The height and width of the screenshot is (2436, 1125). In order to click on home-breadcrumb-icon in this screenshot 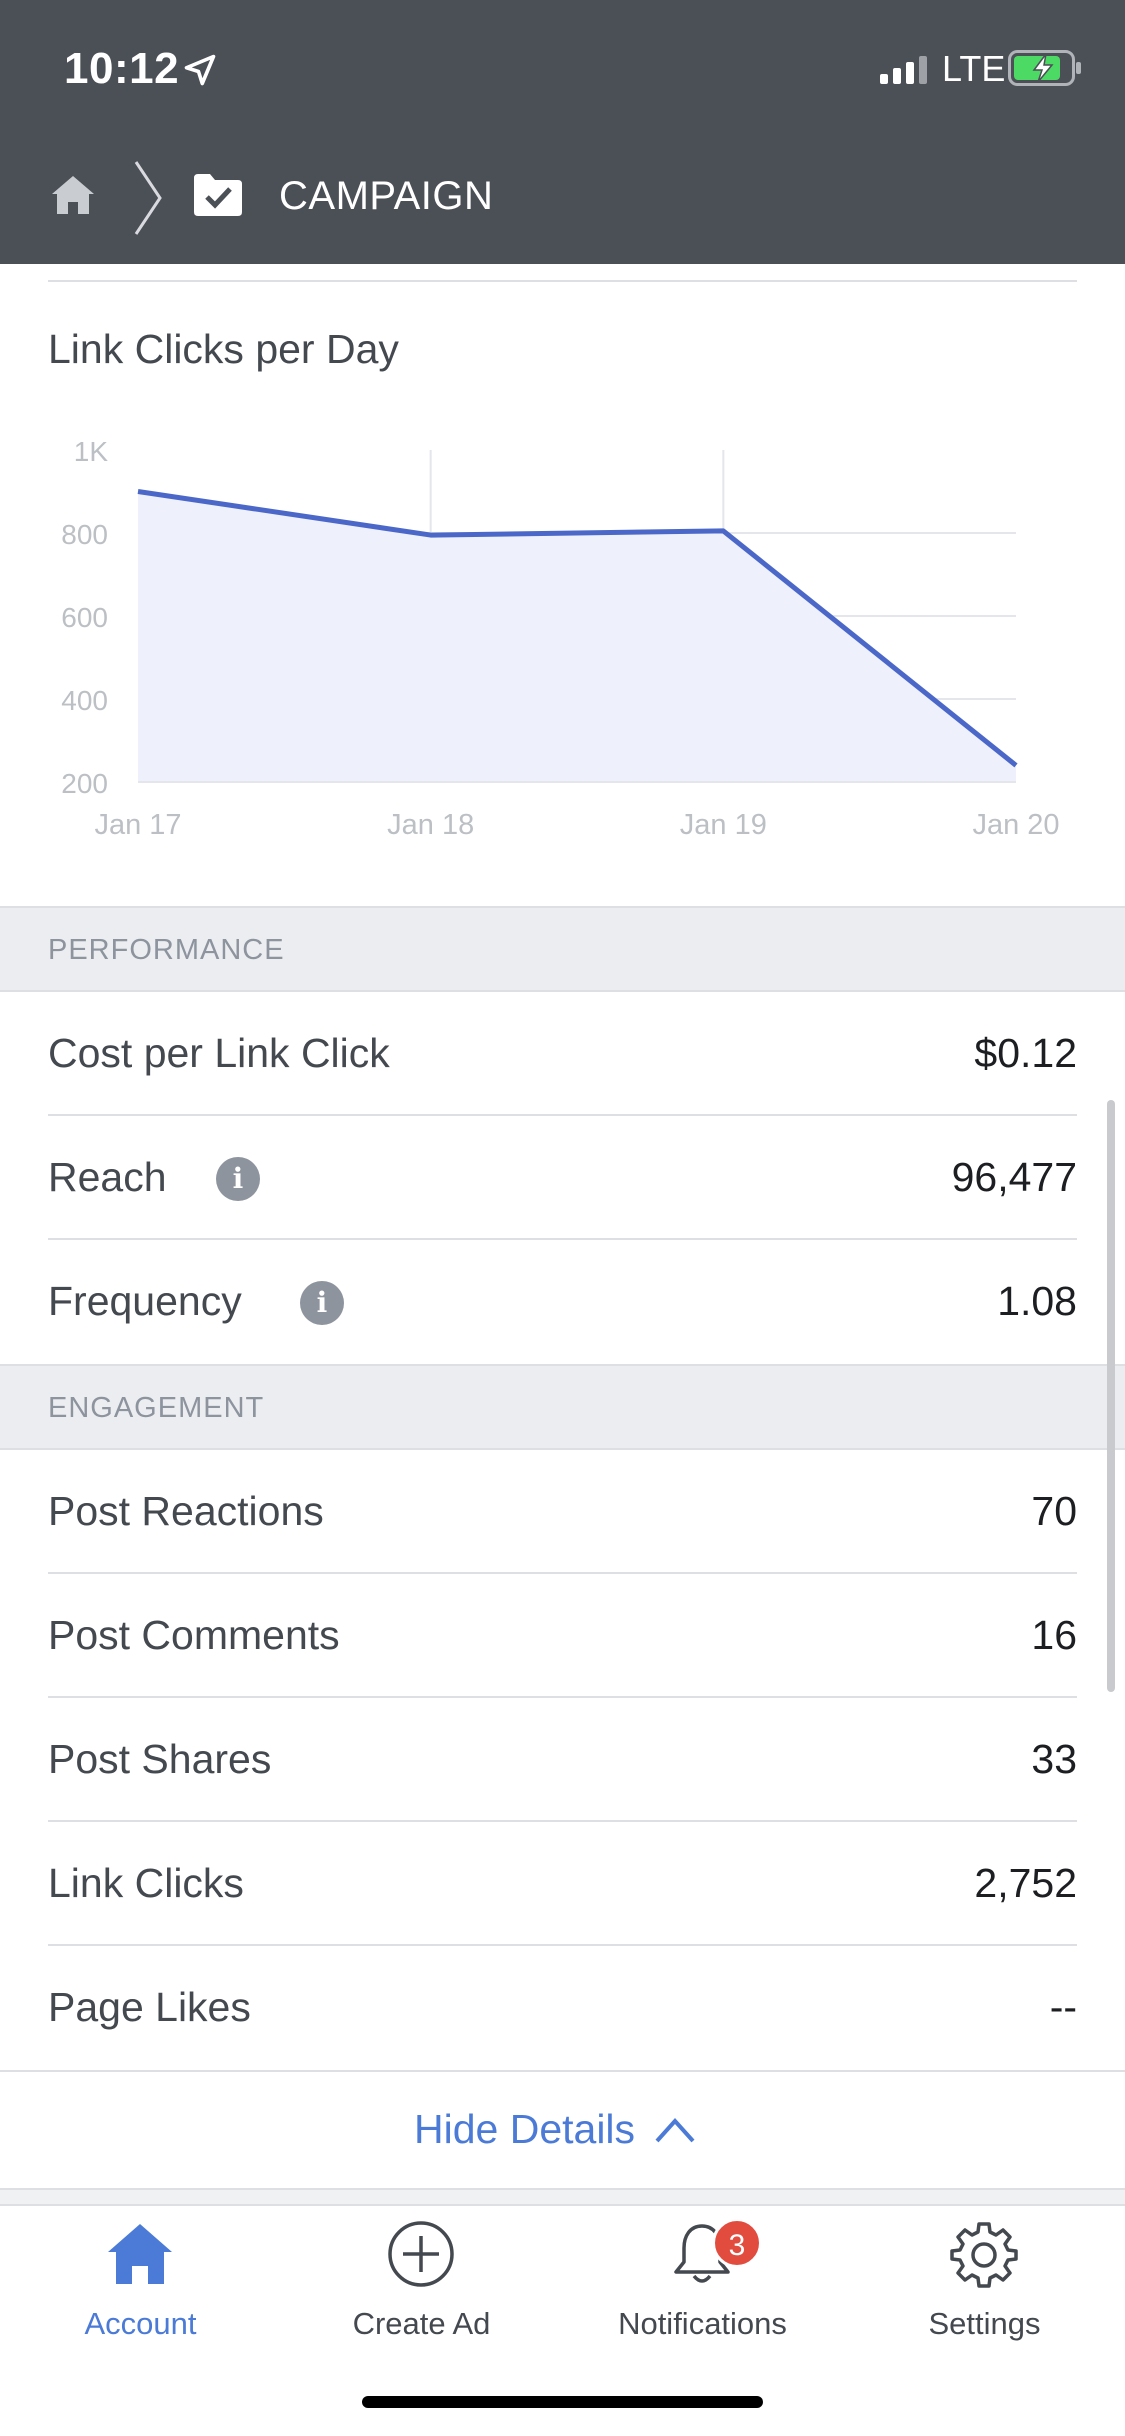, I will do `click(73, 195)`.